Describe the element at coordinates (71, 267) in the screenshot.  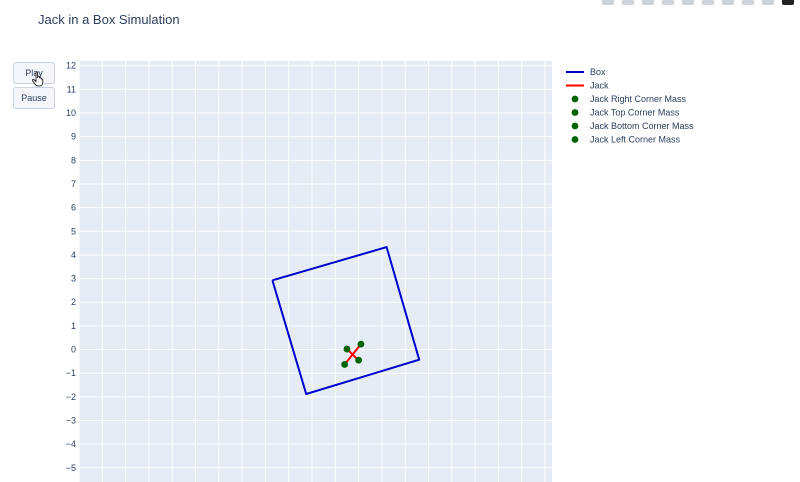
I see `y-axis-ticks: 1211109876543210−1−2−3−4−5` at that location.